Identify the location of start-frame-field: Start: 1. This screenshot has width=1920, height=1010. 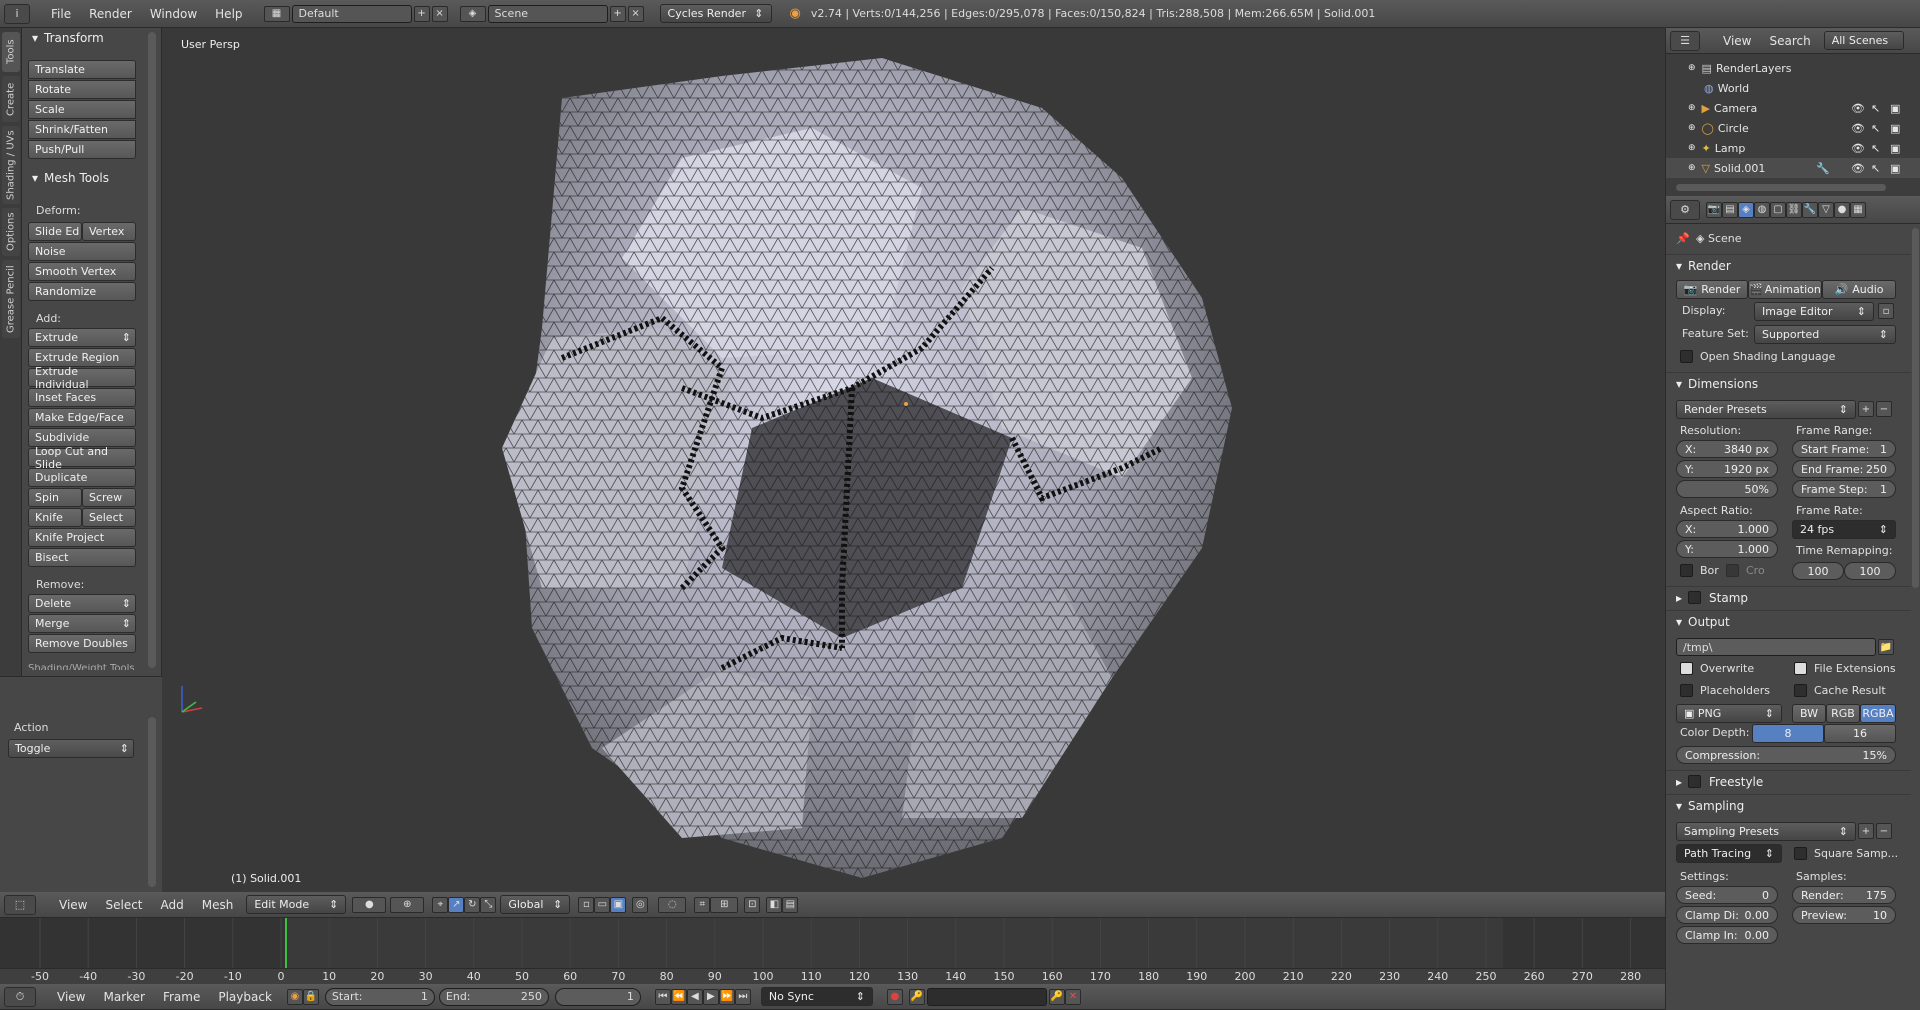
(379, 996).